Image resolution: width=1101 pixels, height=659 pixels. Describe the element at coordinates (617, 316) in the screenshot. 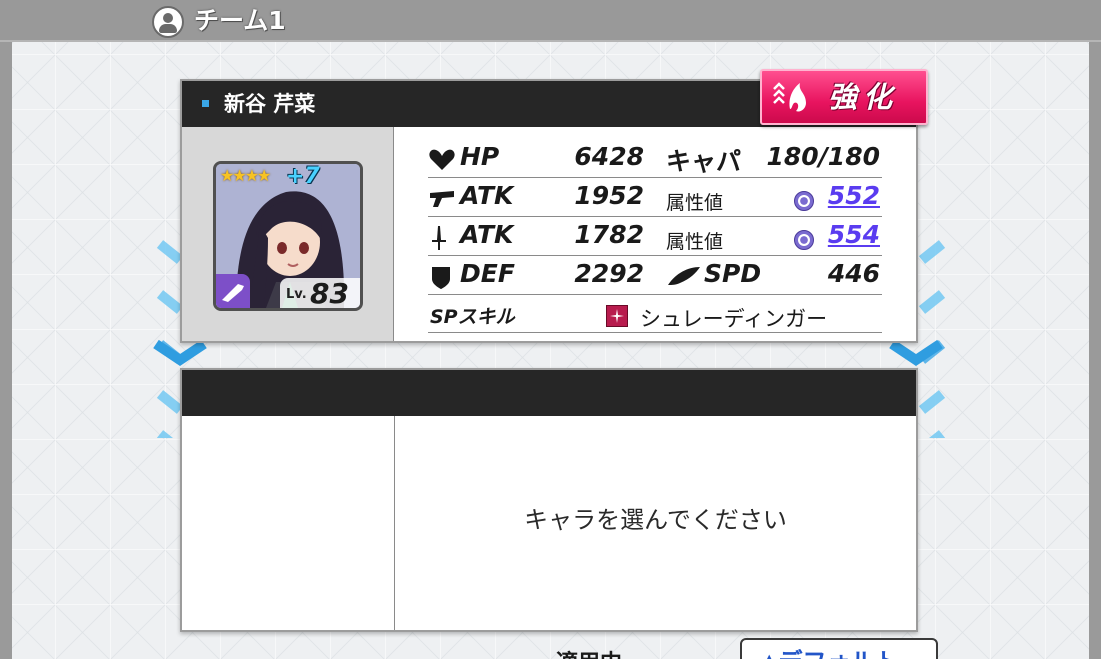

I see `sp-skill-icon` at that location.